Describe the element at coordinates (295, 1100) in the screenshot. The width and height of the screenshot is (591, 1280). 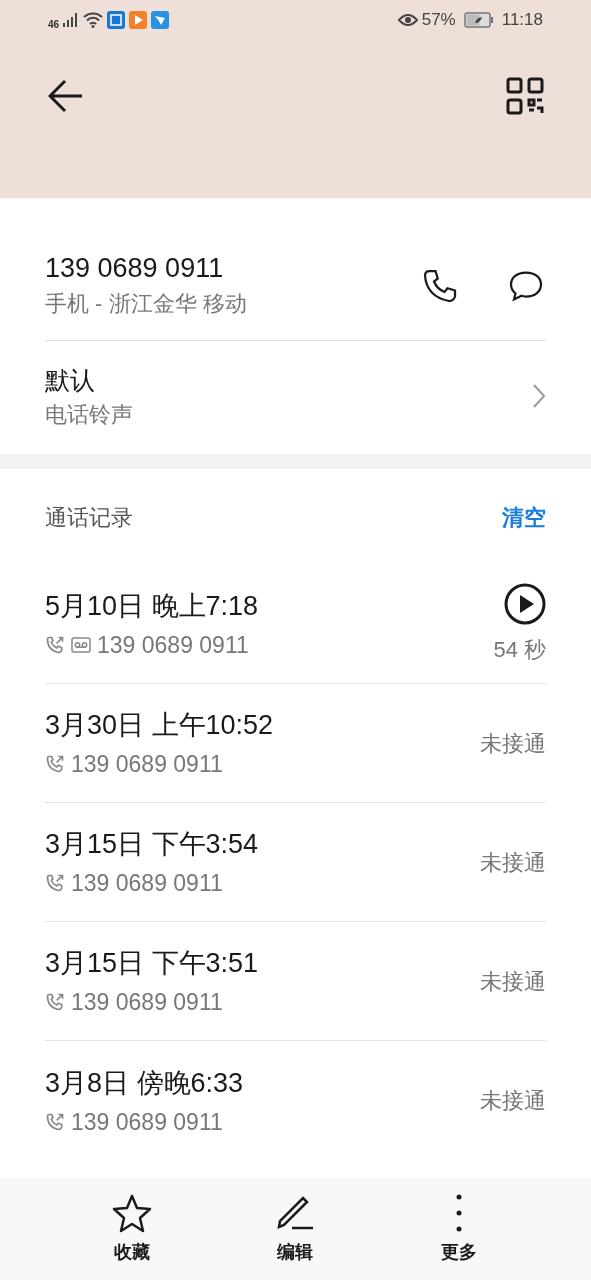
I see `call-entry: 3月8日 傍晚6:33 139 0689 0911 未接通` at that location.